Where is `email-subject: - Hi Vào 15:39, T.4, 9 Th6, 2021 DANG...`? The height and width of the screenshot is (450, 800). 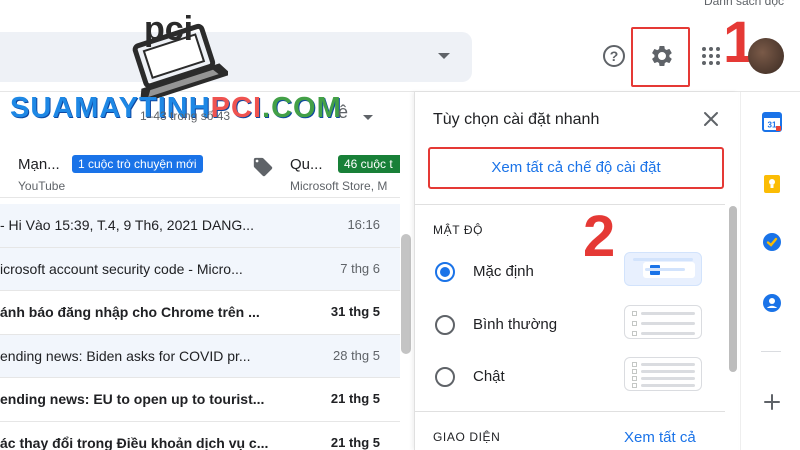 email-subject: - Hi Vào 15:39, T.4, 9 Th6, 2021 DANG... is located at coordinates (127, 225).